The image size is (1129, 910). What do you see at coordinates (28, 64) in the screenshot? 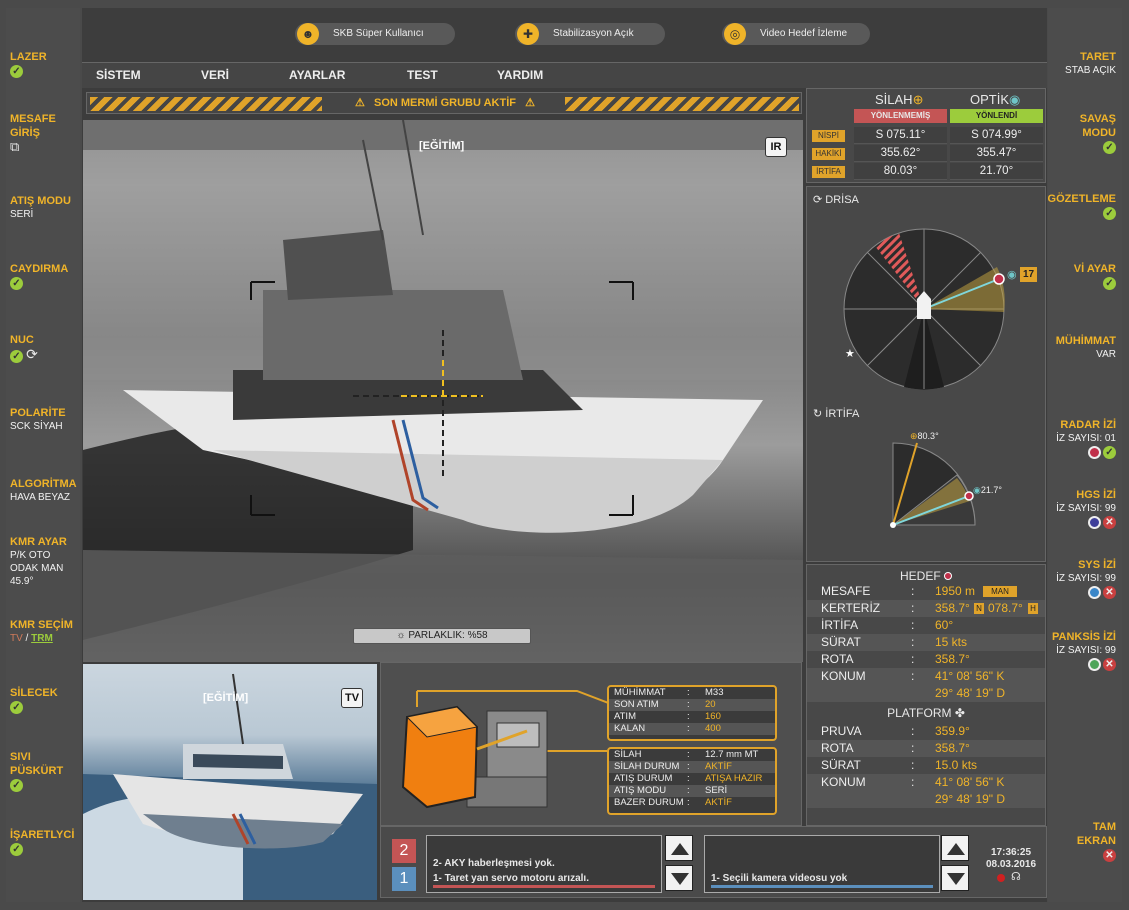
I see `lazer-item: LAZER ✓` at bounding box center [28, 64].